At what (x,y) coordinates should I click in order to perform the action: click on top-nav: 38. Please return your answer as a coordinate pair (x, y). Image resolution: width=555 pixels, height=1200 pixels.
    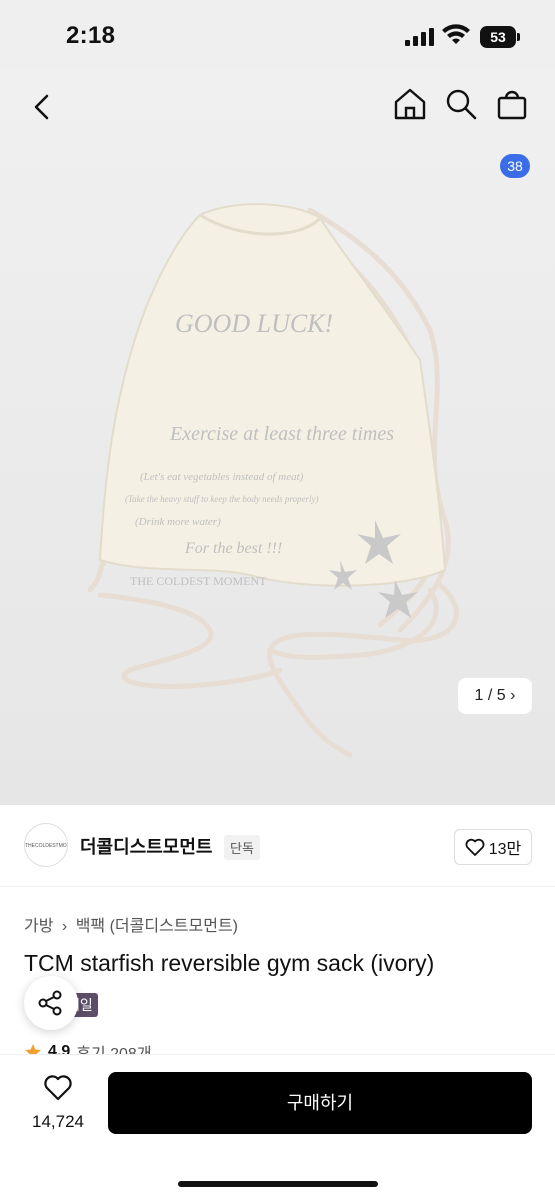
    Looking at the image, I should click on (277, 124).